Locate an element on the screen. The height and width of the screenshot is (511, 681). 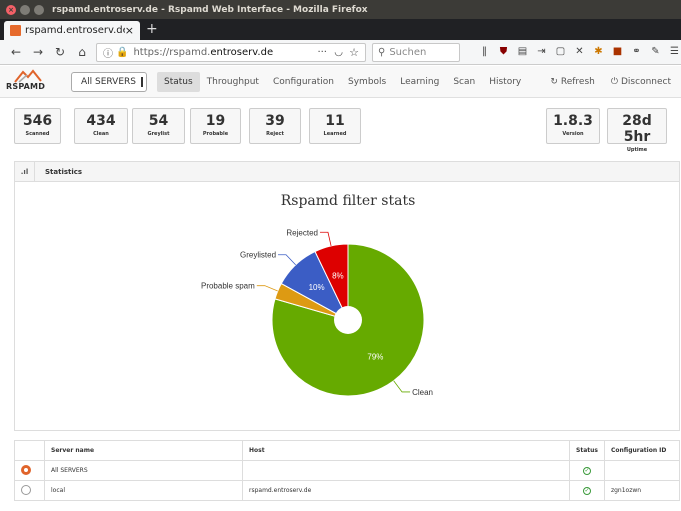
tab-history: History is located at coordinates (505, 82).